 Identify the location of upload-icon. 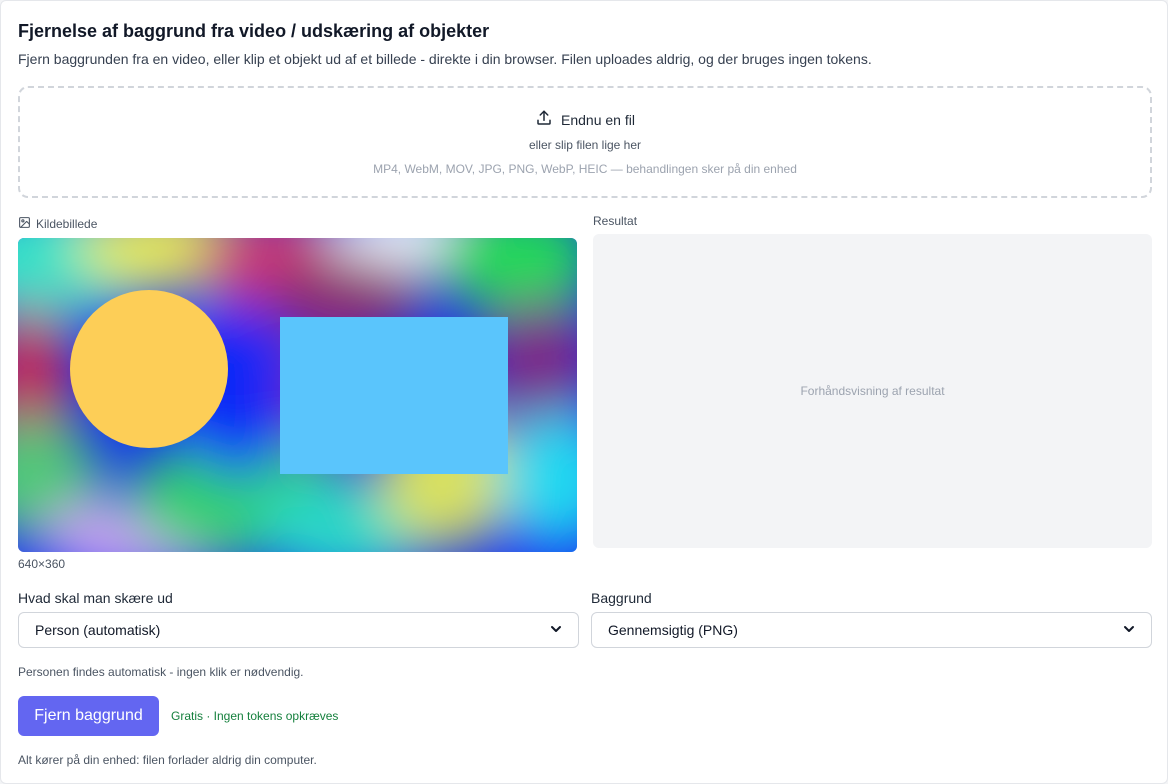
(544, 119).